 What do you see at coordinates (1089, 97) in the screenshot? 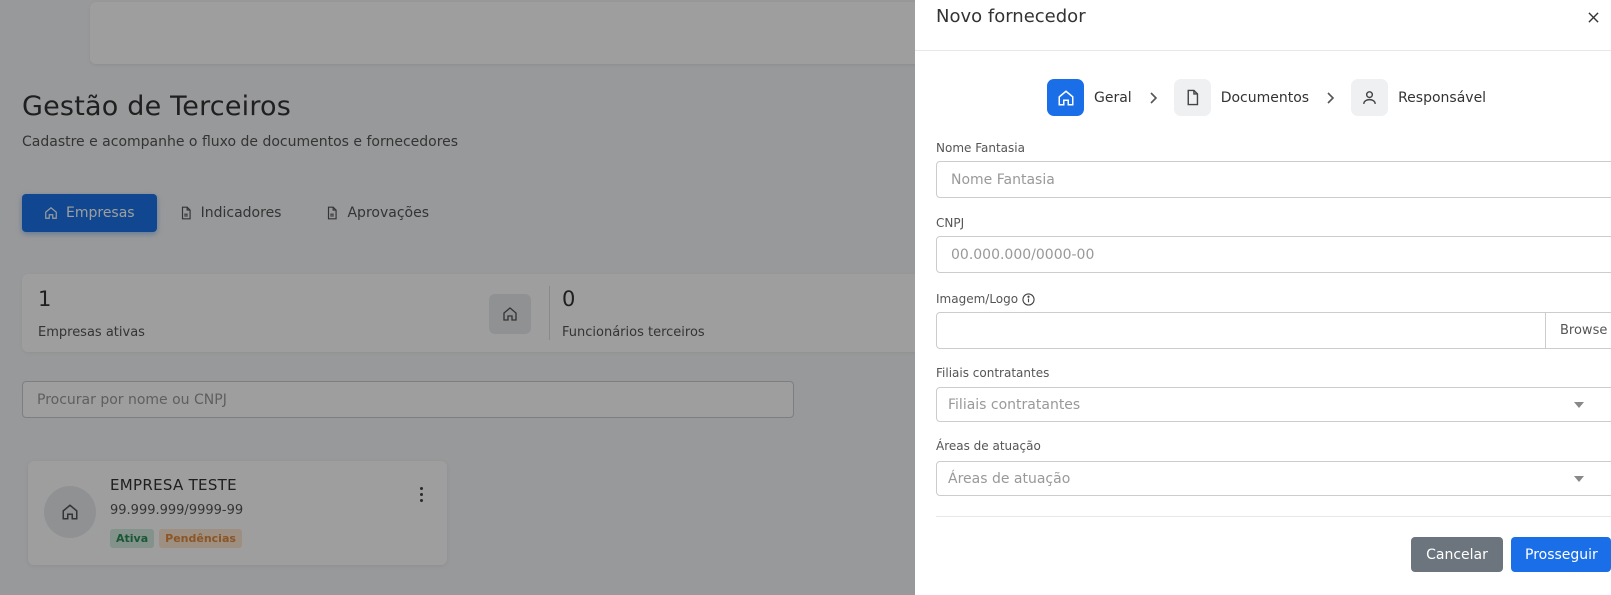
I see `step-geral: Geral` at bounding box center [1089, 97].